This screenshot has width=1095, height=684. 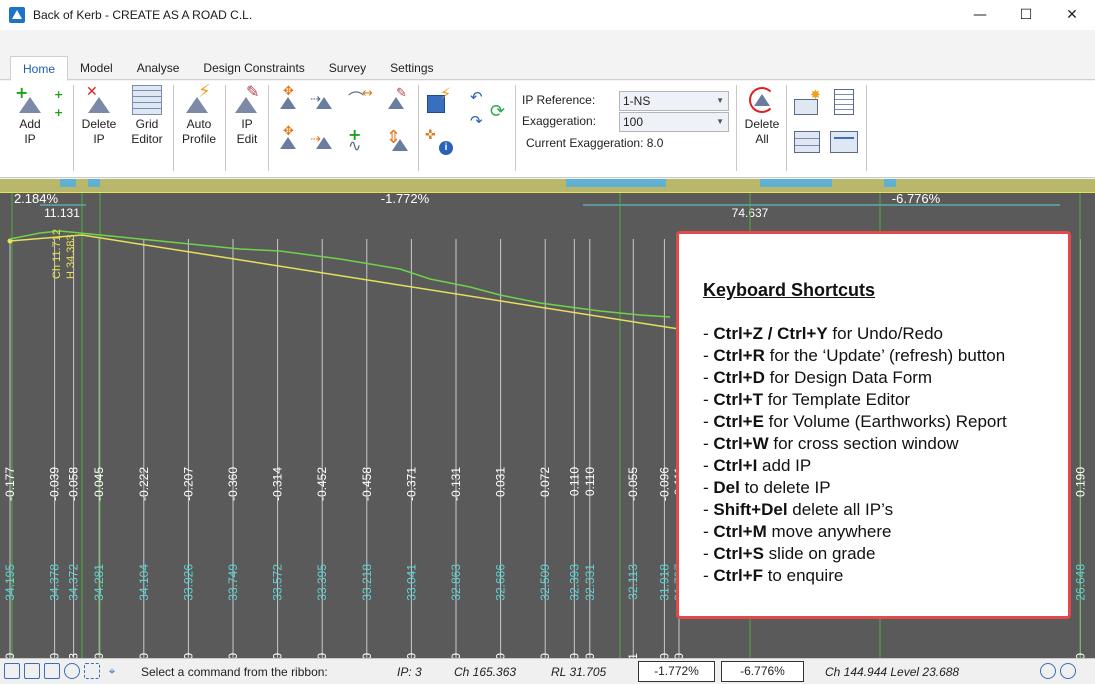 What do you see at coordinates (501, 118) in the screenshot?
I see `refresh-icon: ⟳` at bounding box center [501, 118].